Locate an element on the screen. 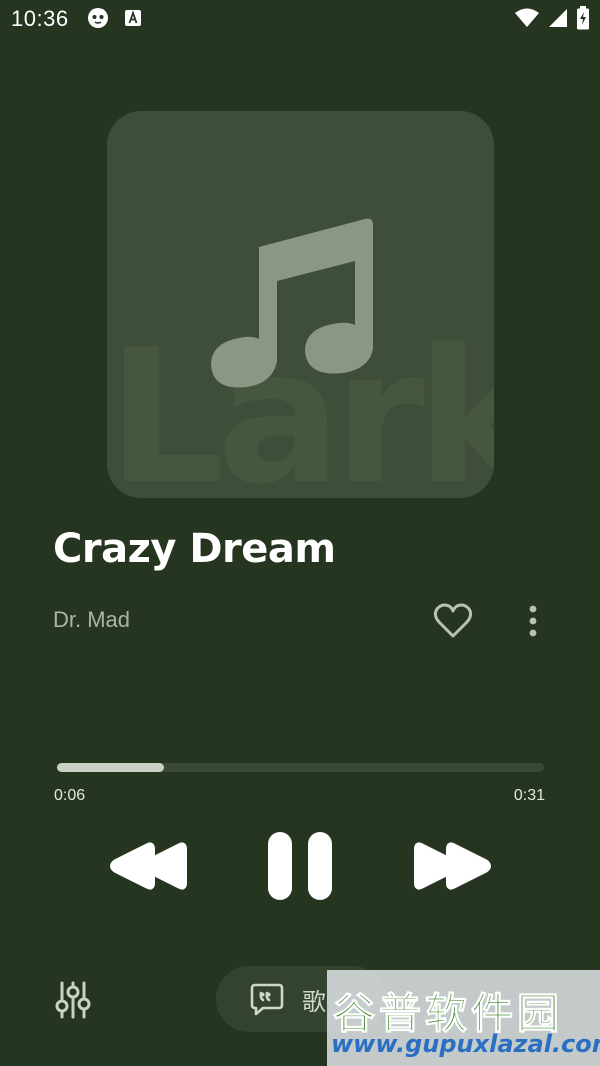  equalizer-icon is located at coordinates (73, 1000).